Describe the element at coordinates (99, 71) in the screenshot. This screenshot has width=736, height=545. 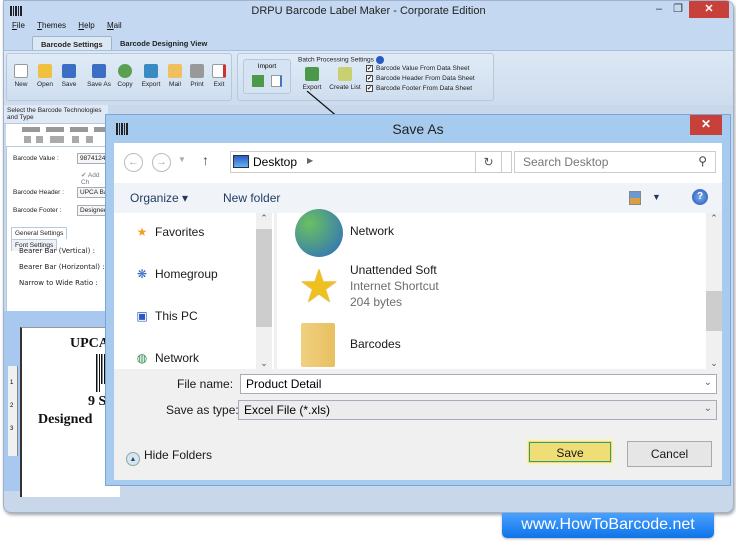
I see `save-as-icon` at that location.